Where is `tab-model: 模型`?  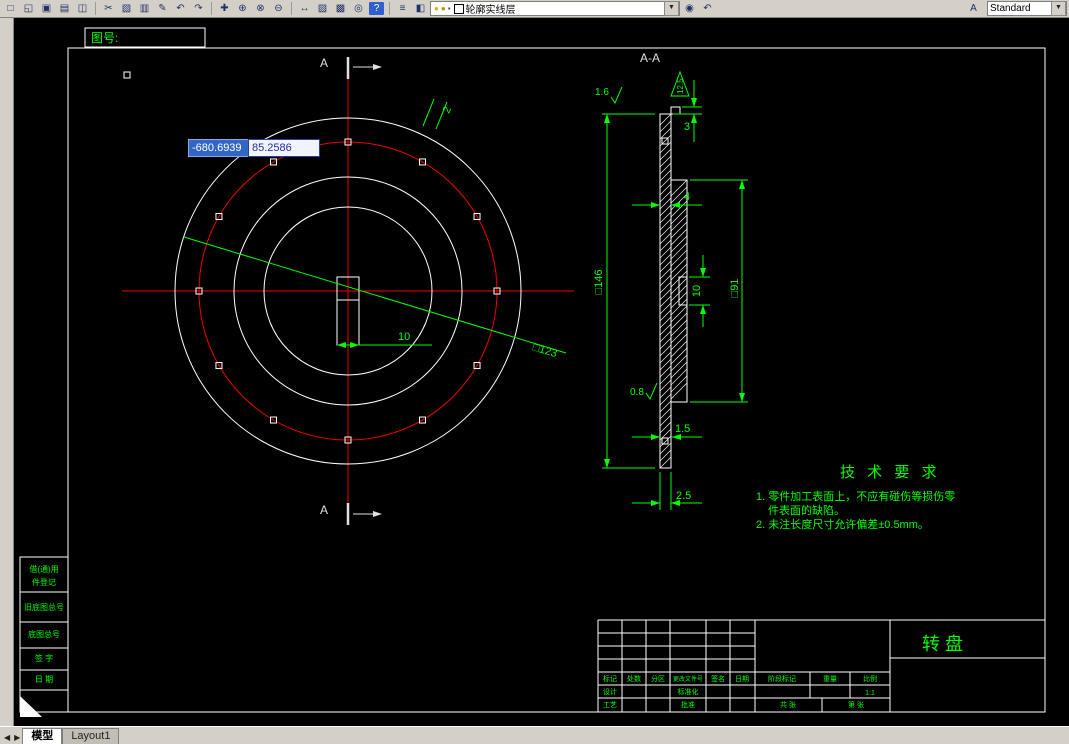 tab-model: 模型 is located at coordinates (42, 736).